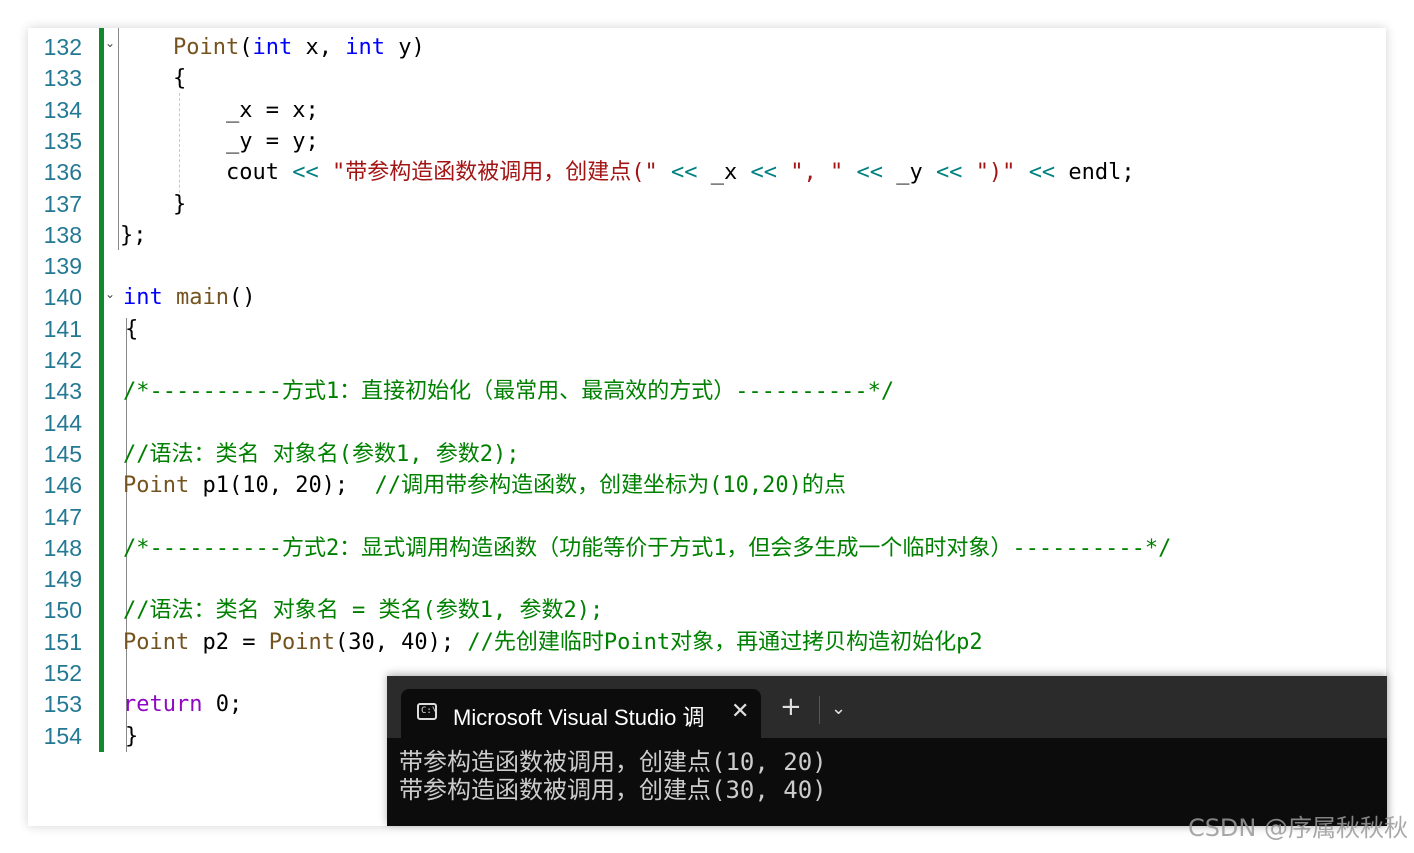  What do you see at coordinates (246, 47) in the screenshot?
I see `code-token: (` at bounding box center [246, 47].